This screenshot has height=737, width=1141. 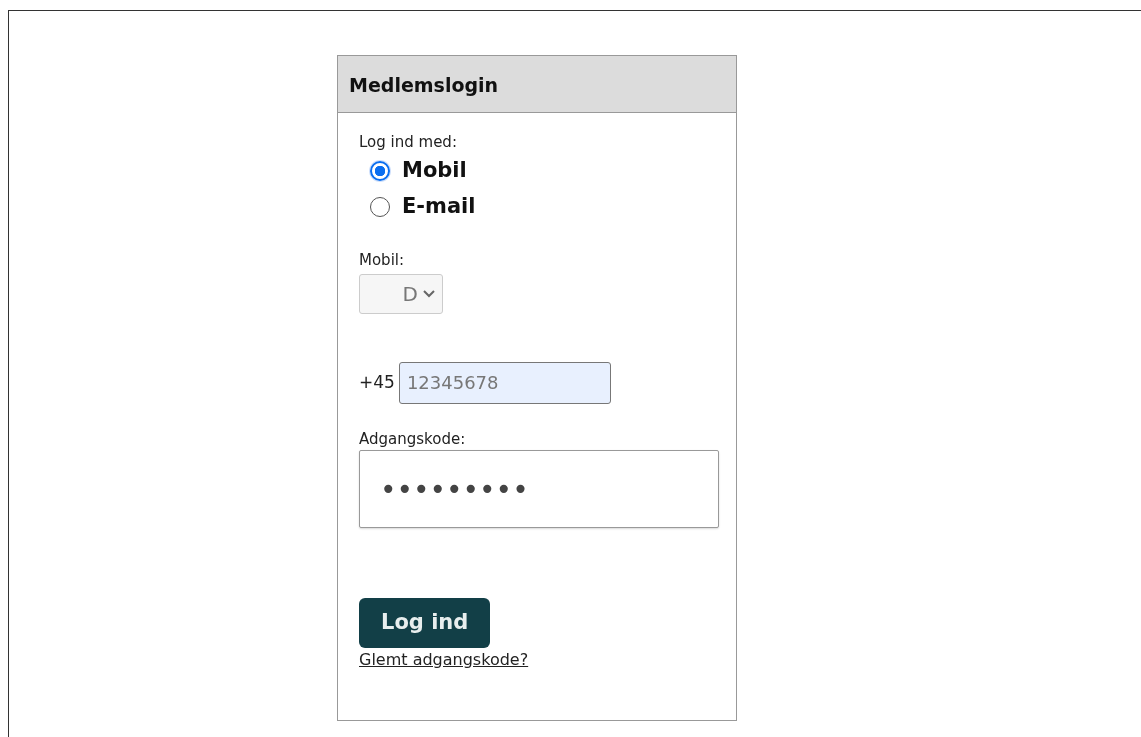 I want to click on country-code: +45, so click(x=377, y=382).